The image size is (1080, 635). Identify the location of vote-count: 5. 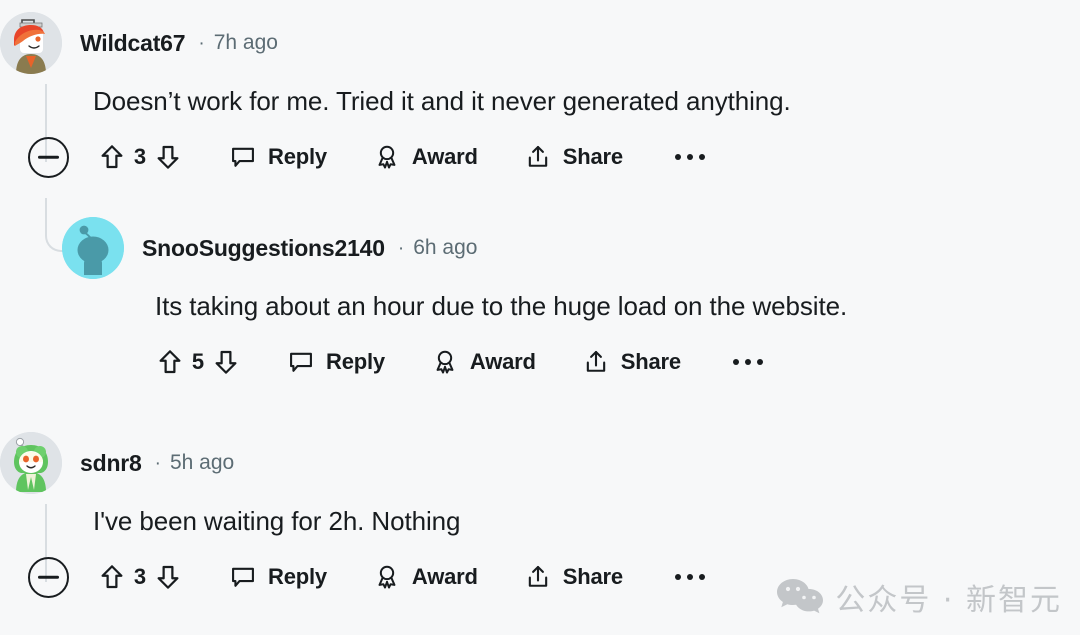
(198, 362).